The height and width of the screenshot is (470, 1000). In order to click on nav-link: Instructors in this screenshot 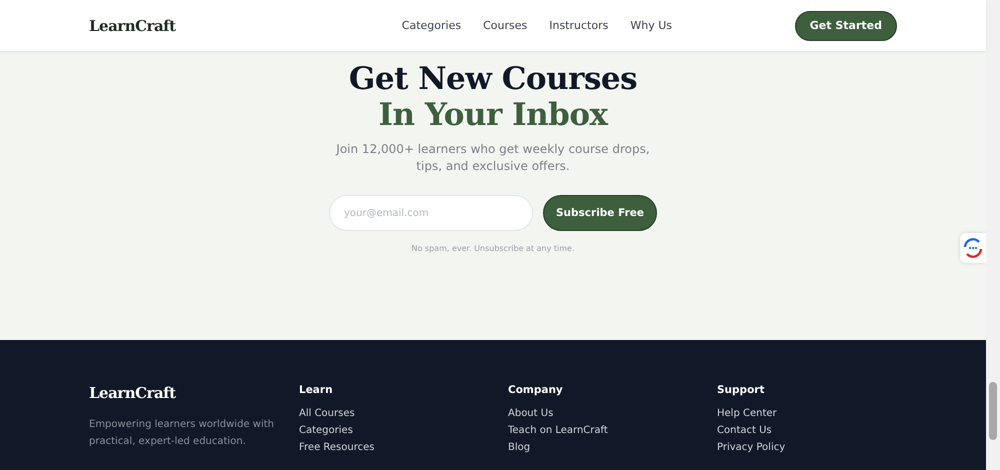, I will do `click(578, 25)`.